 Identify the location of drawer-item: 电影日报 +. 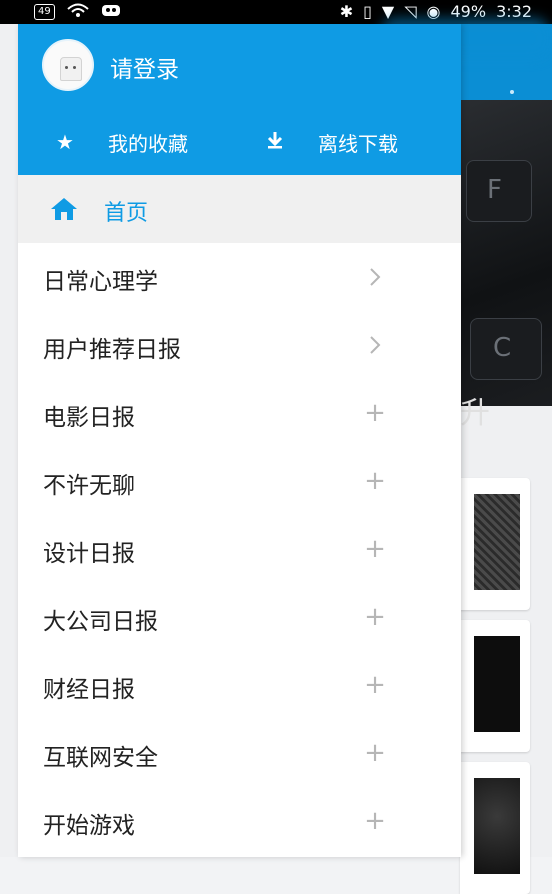
(239, 413).